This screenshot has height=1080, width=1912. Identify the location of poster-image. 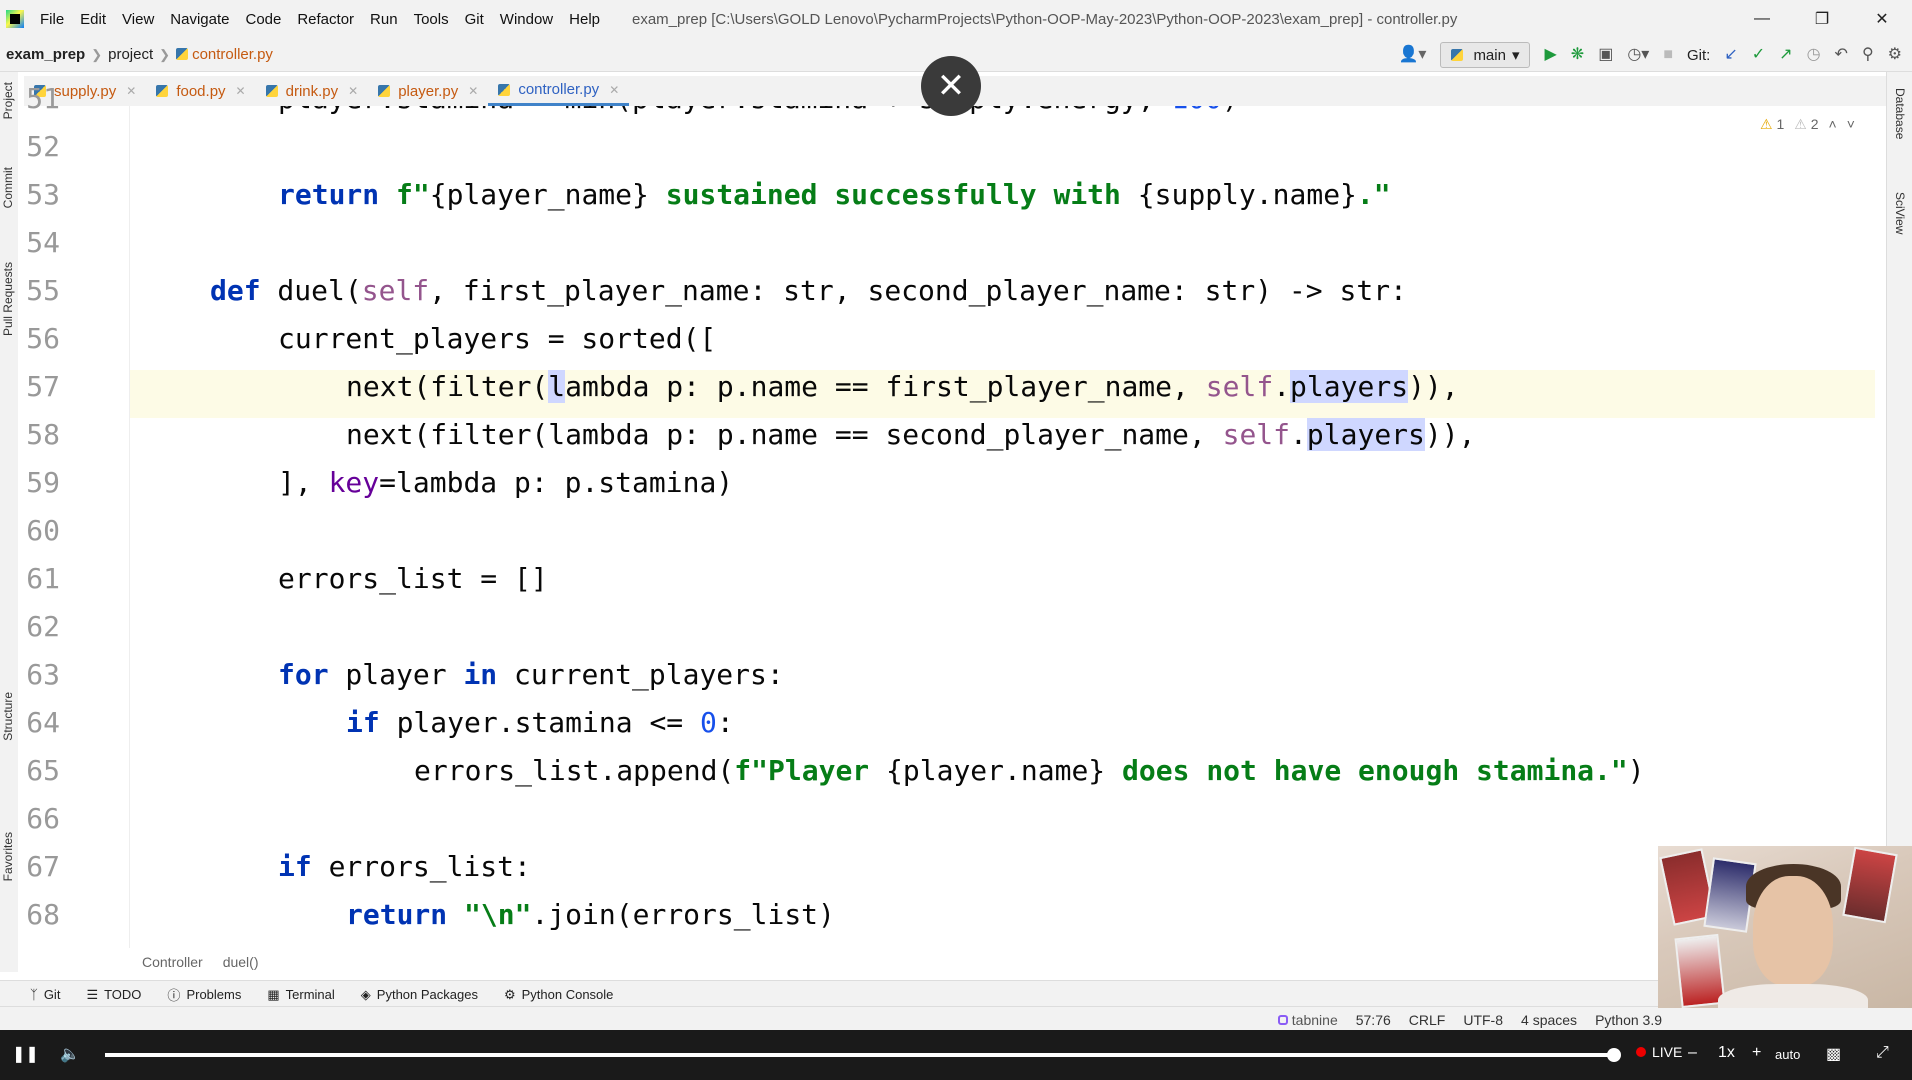
(1870, 885).